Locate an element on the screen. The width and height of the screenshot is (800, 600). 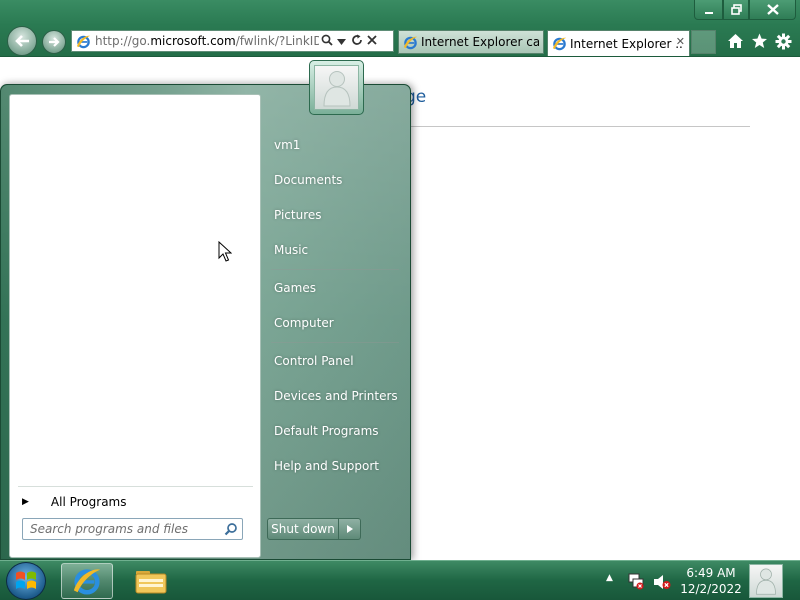
place-label: Help and Support is located at coordinates (326, 466).